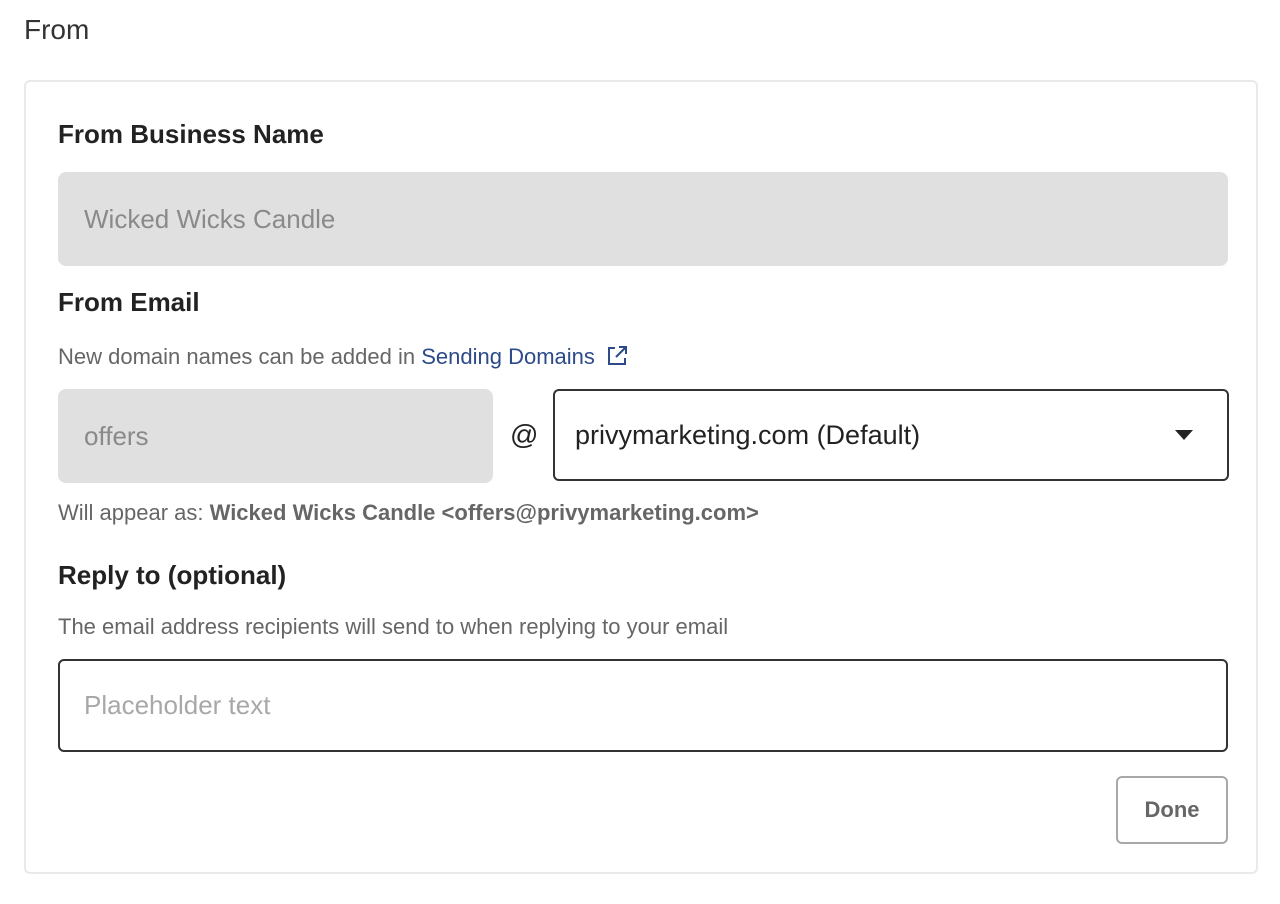 The width and height of the screenshot is (1280, 904). I want to click on email-local-part-field: offers, so click(275, 436).